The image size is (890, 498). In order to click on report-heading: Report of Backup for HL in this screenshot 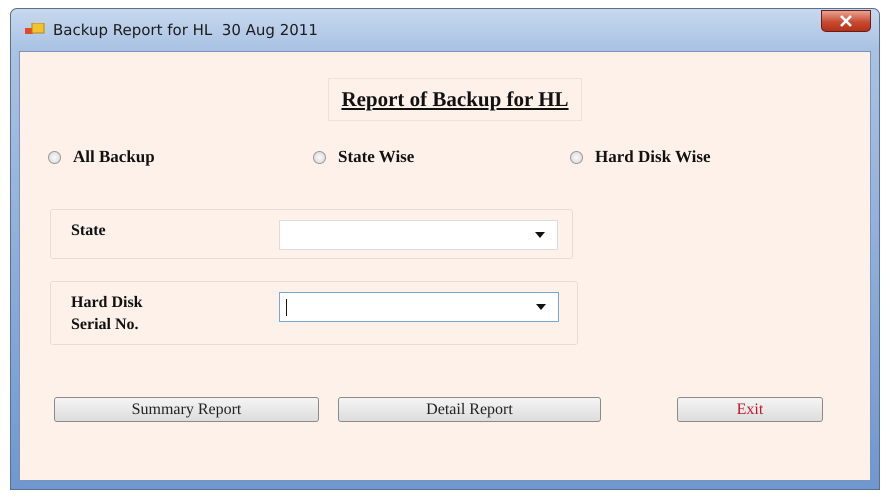, I will do `click(455, 99)`.